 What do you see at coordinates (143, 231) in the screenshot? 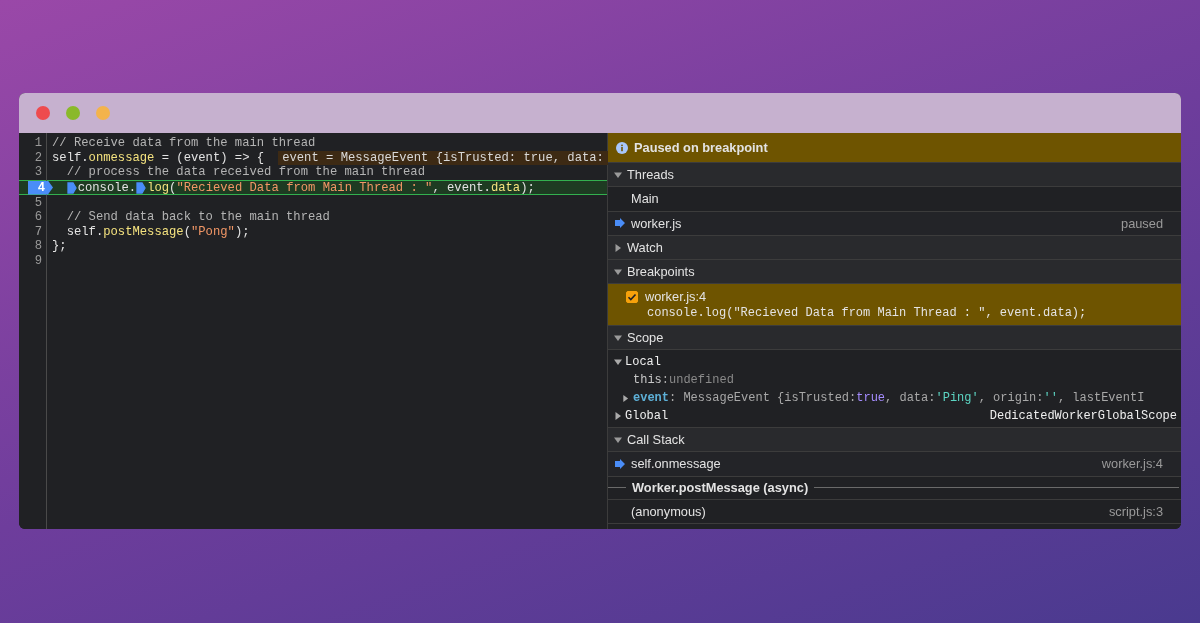
I see `code-text: postMessage` at bounding box center [143, 231].